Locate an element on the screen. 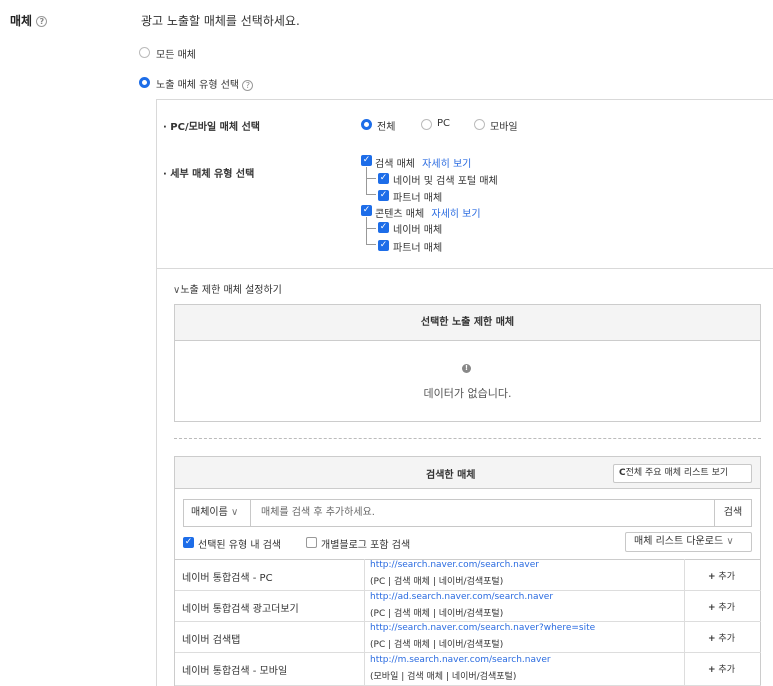  detail-title: · 세부 매체 유형 선택 is located at coordinates (209, 174).